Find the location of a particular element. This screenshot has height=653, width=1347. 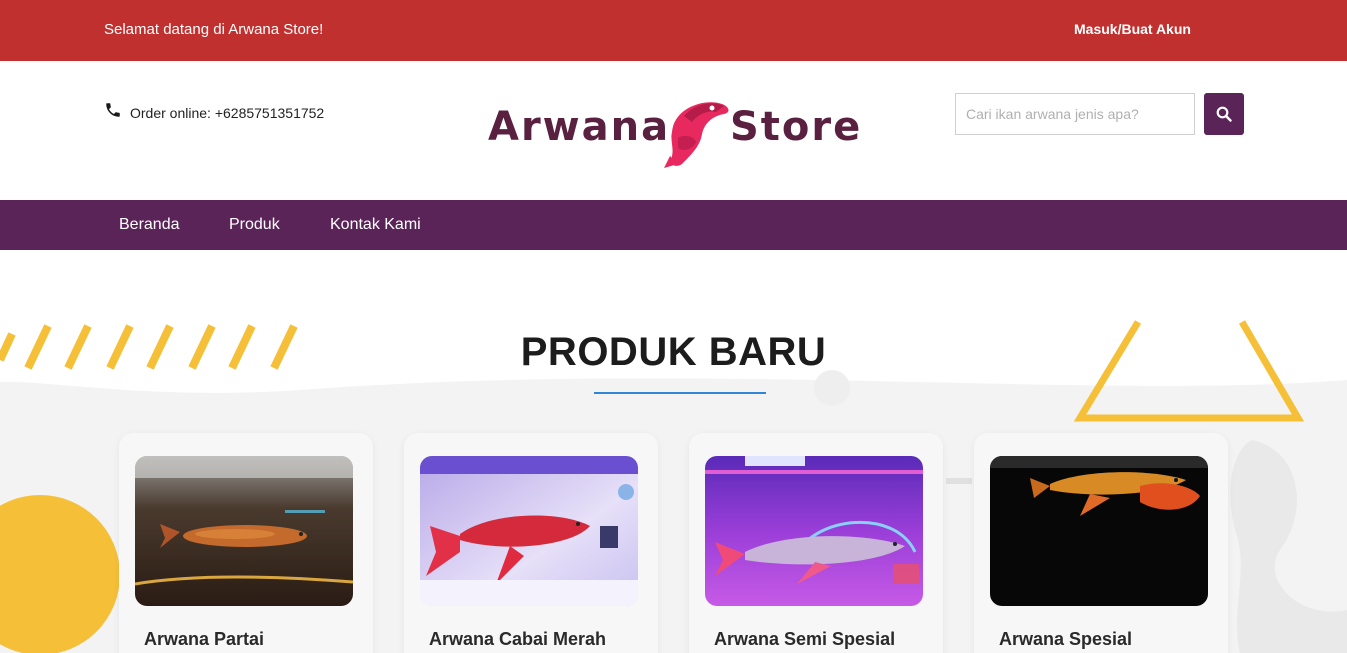

svg-text: Arwana is located at coordinates (579, 127).